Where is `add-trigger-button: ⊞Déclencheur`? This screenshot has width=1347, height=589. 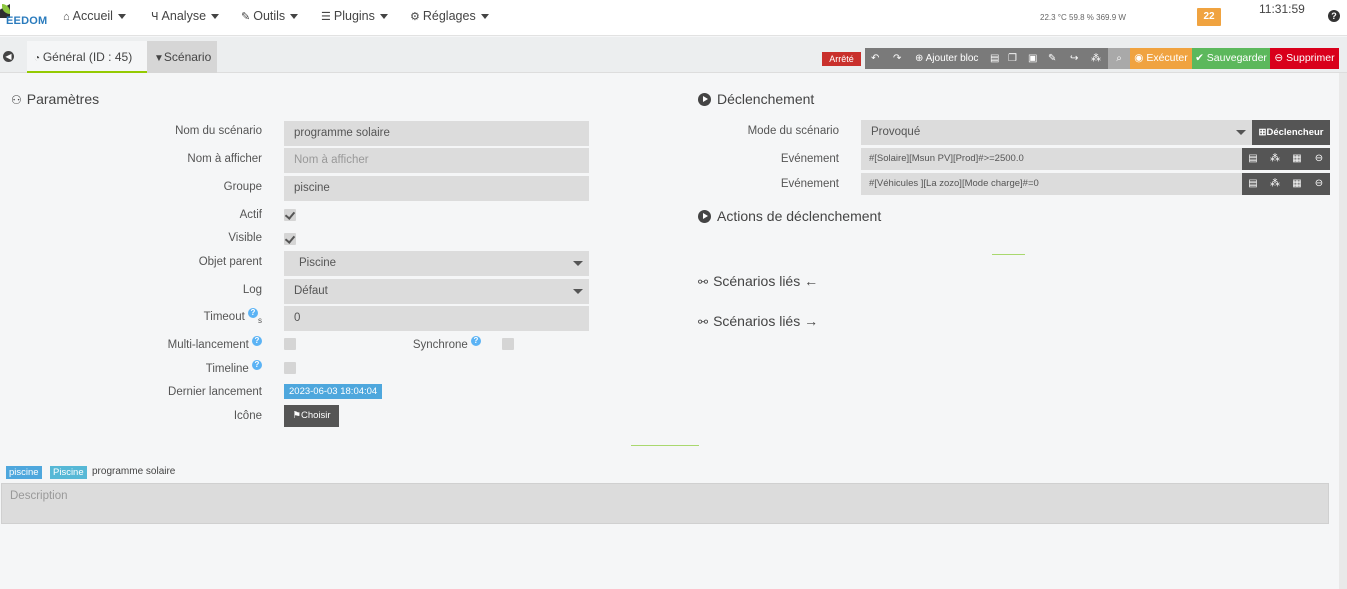
add-trigger-button: ⊞Déclencheur is located at coordinates (1291, 132).